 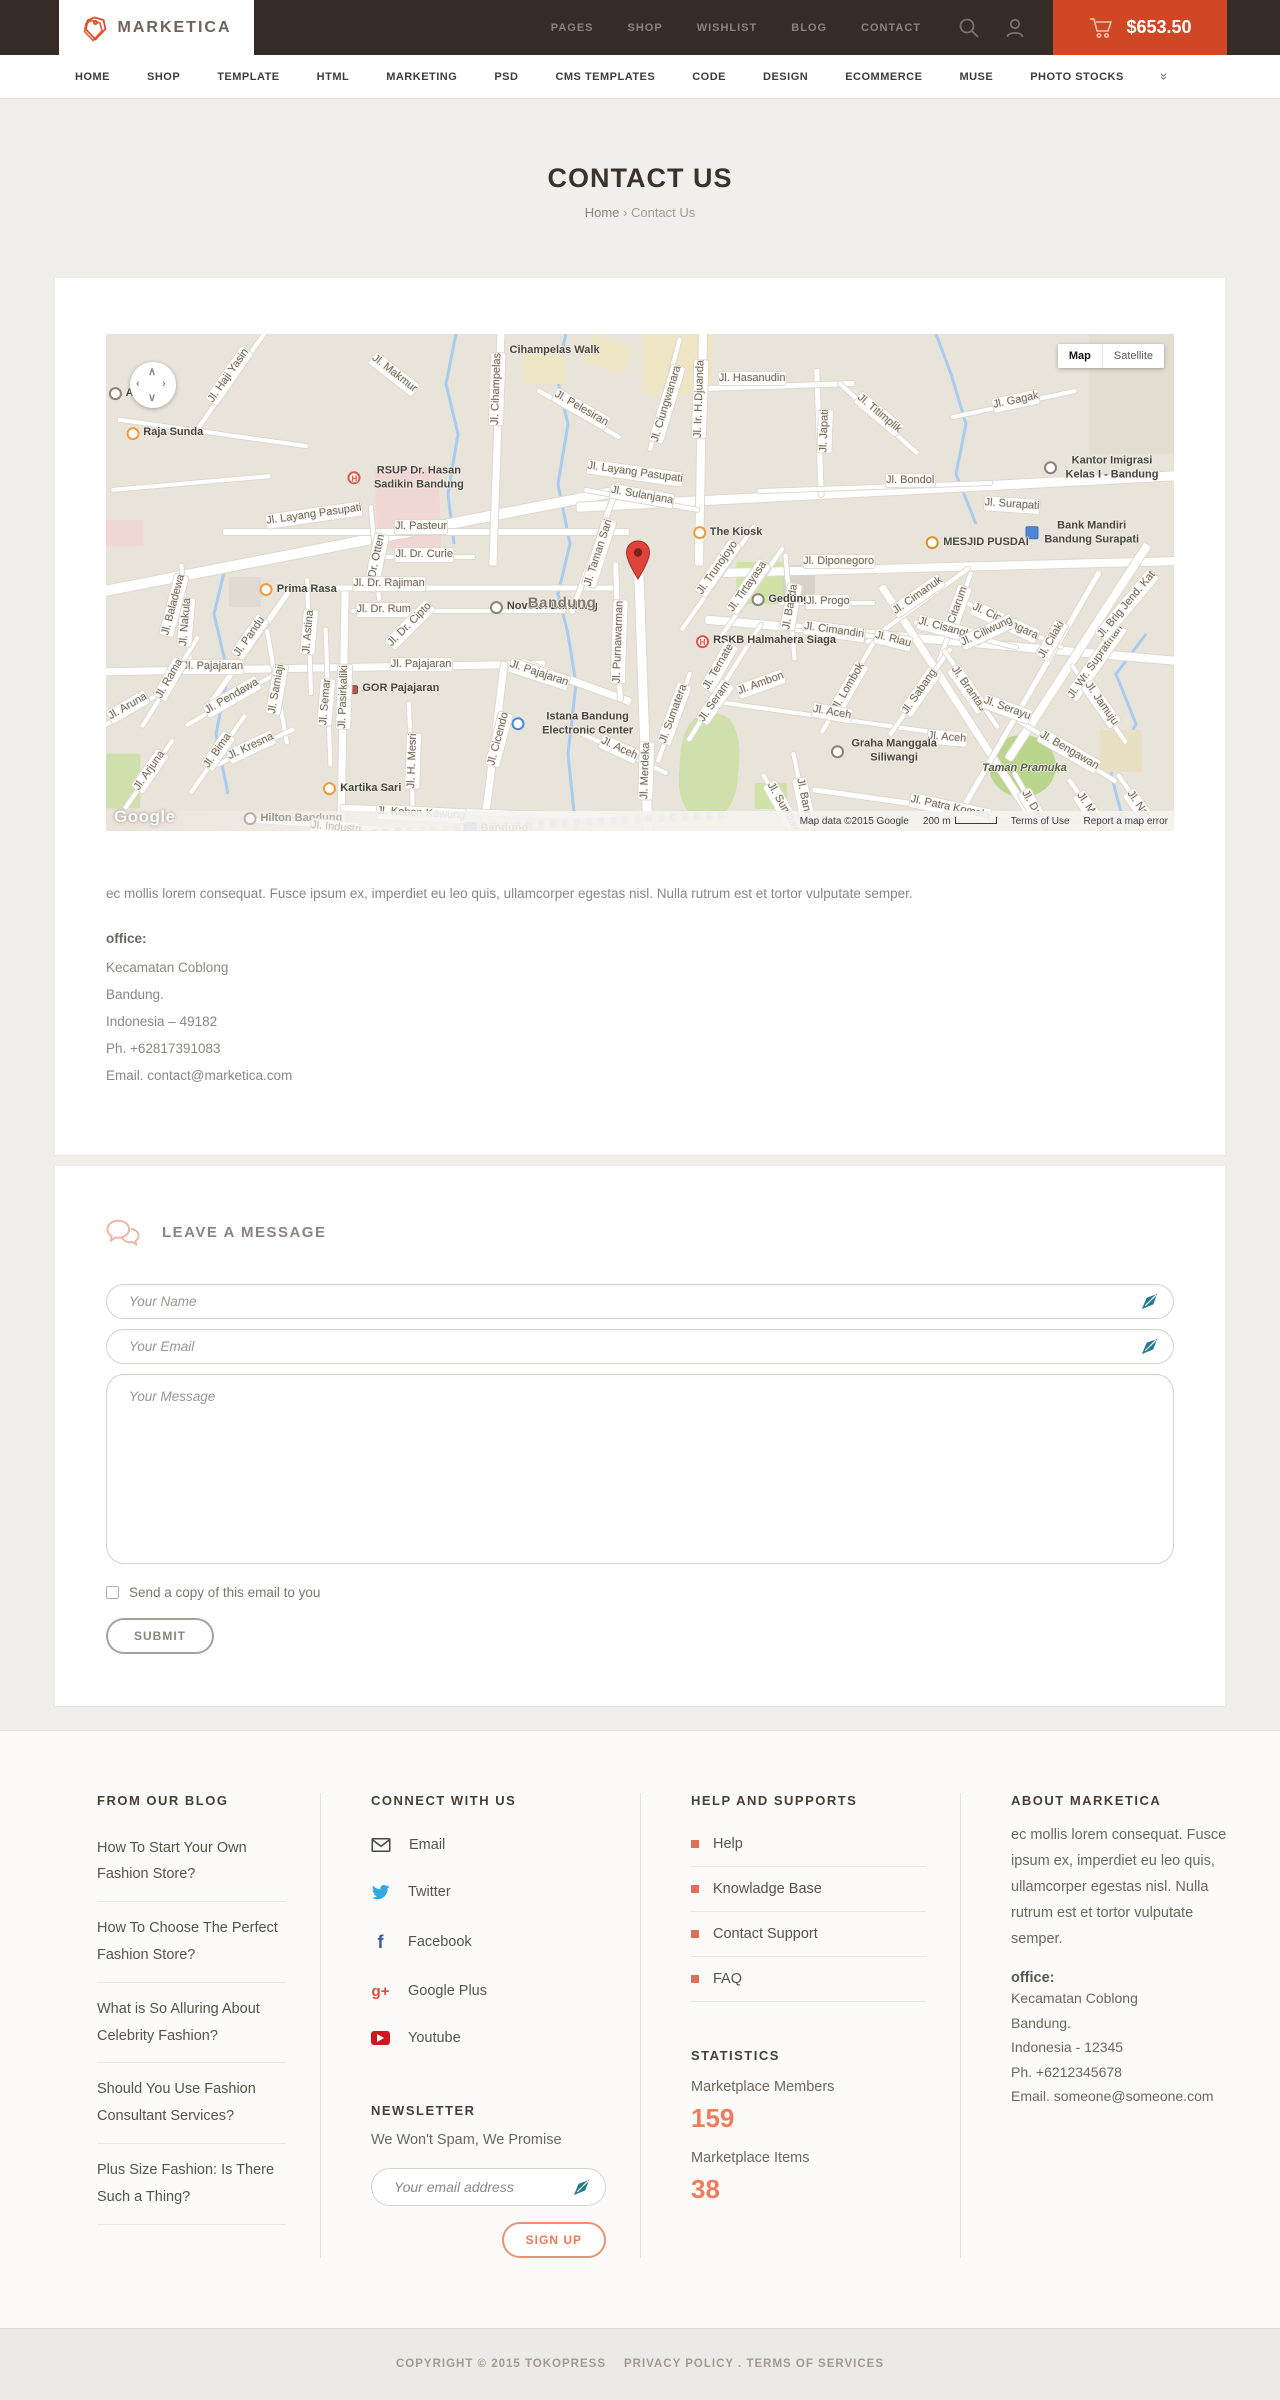 I want to click on newsletter-field-wrap, so click(x=488, y=2186).